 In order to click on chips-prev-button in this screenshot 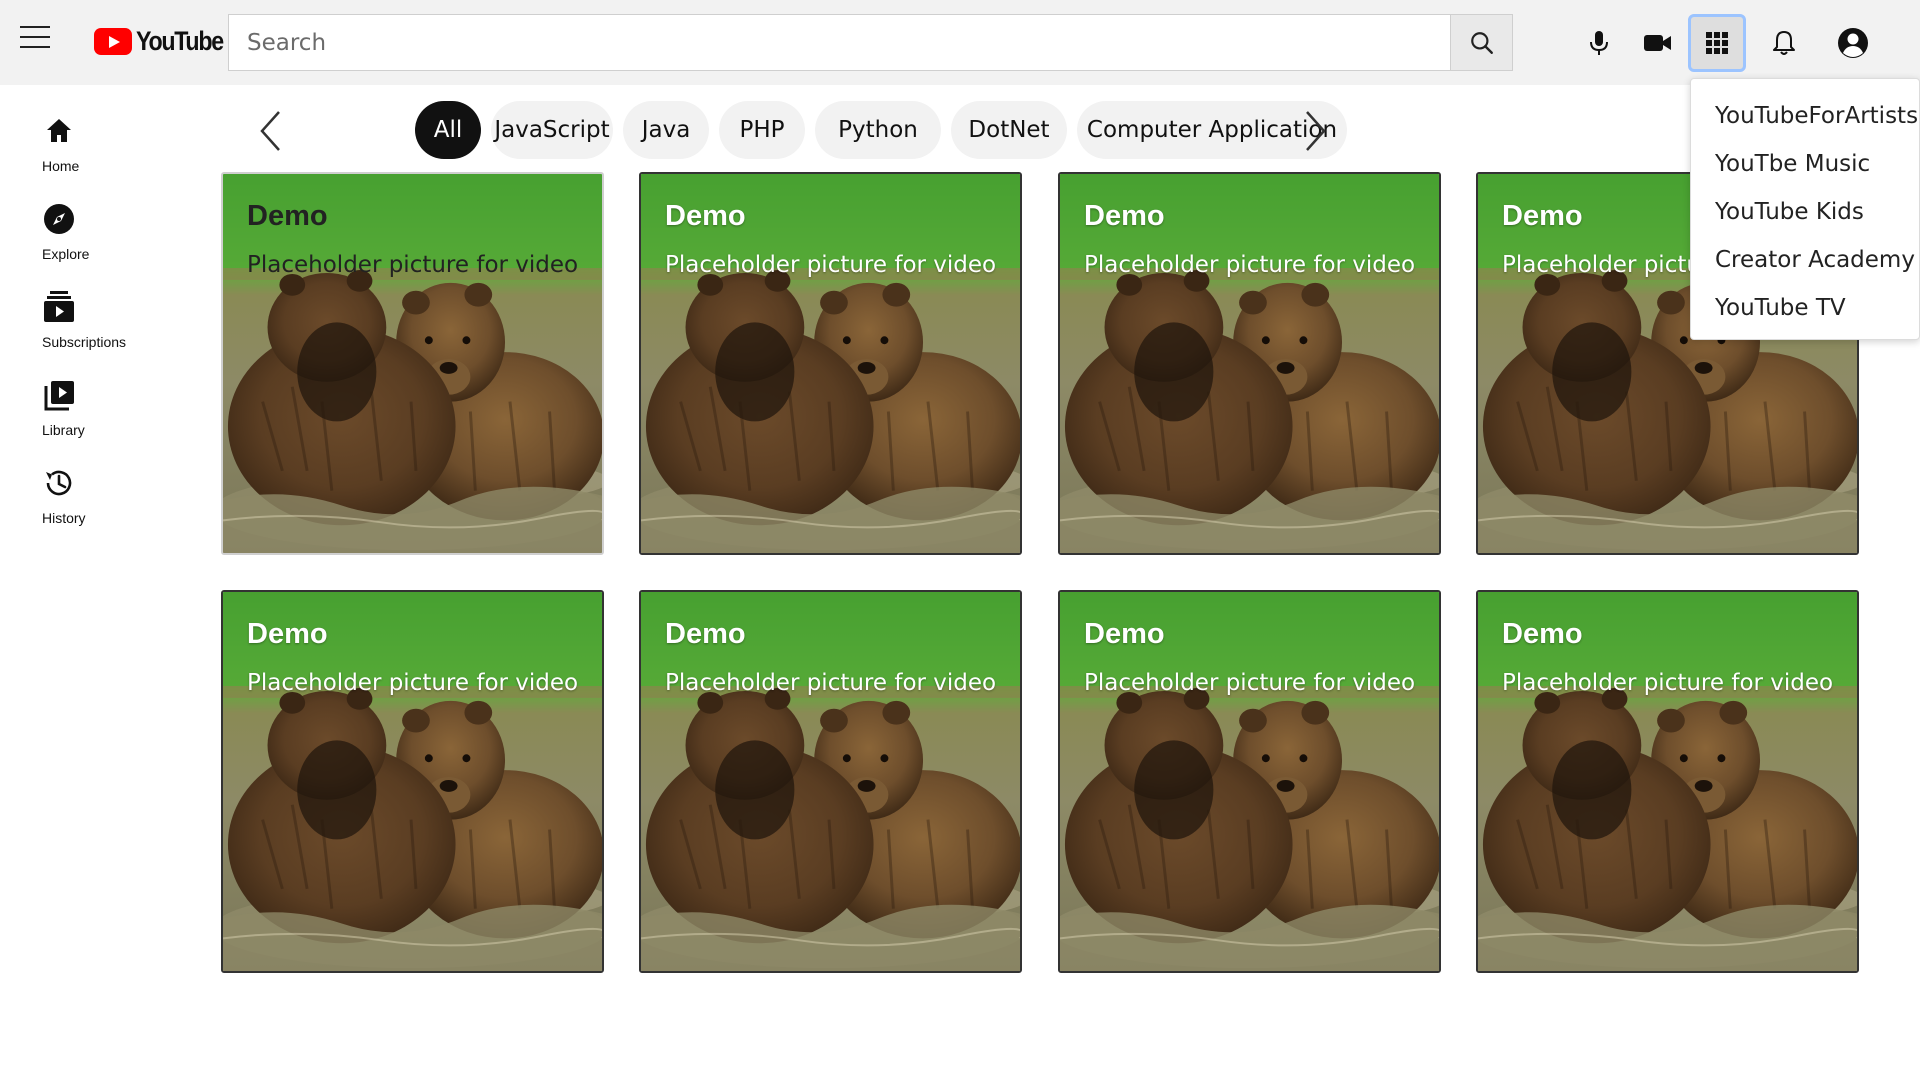, I will do `click(270, 131)`.